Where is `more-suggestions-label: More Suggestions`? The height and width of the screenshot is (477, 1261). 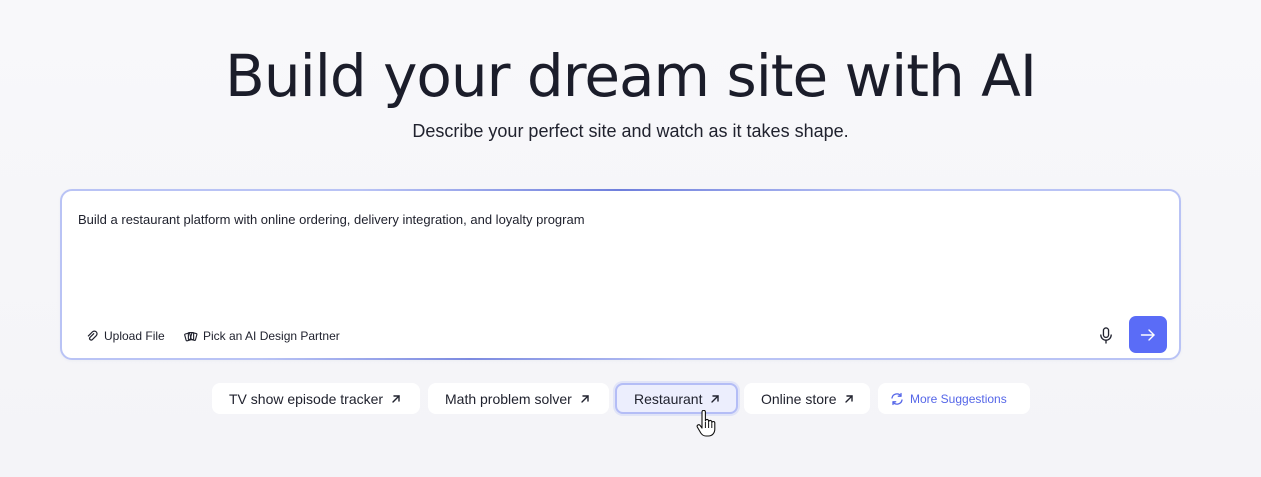 more-suggestions-label: More Suggestions is located at coordinates (958, 398).